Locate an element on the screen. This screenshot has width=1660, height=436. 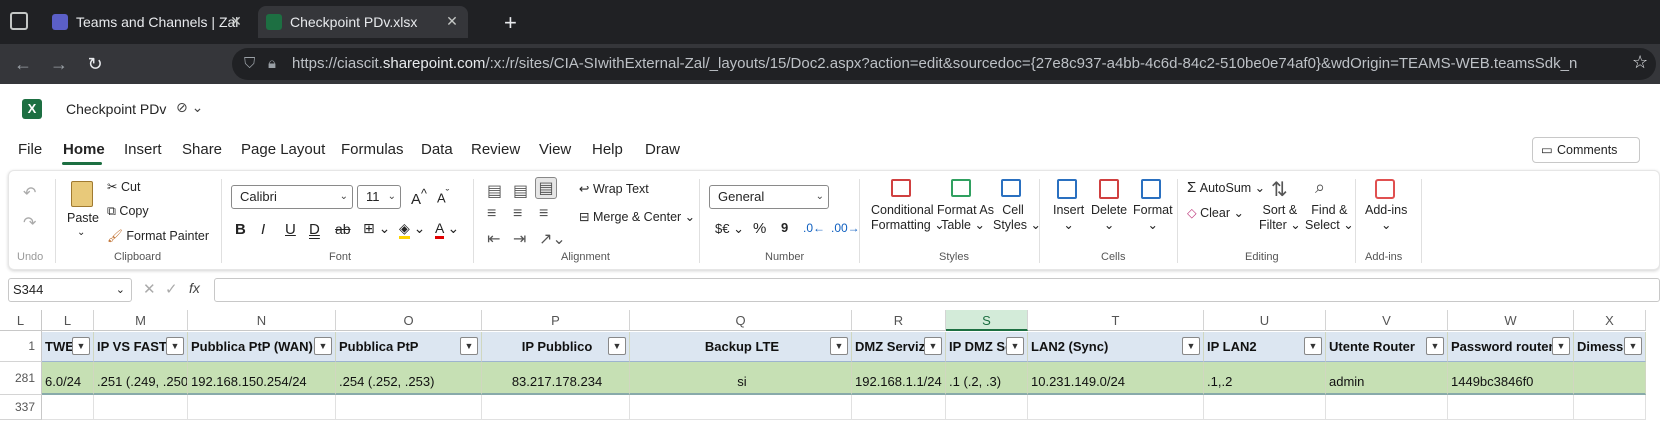
new-tab-icon: + is located at coordinates (510, 23).